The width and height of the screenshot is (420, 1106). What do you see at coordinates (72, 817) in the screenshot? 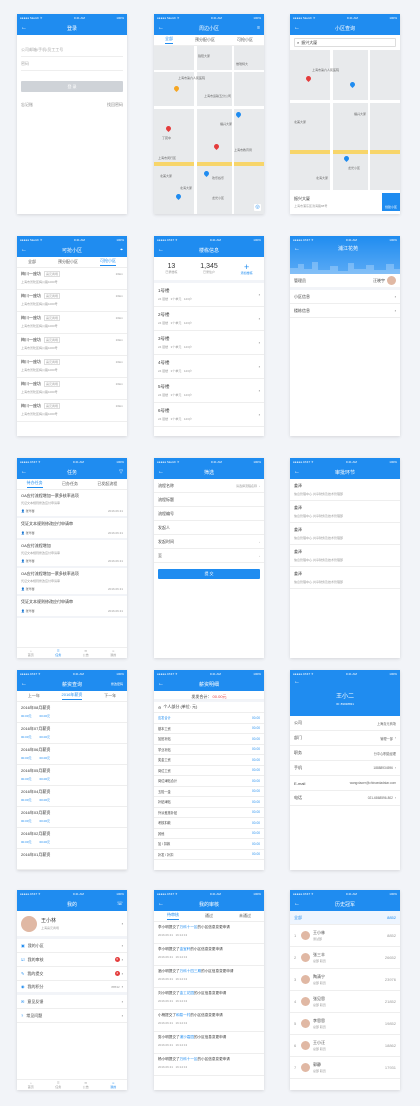
I see `salary-row: 2016年03月薪资 00.00元 00.00元` at bounding box center [72, 817].